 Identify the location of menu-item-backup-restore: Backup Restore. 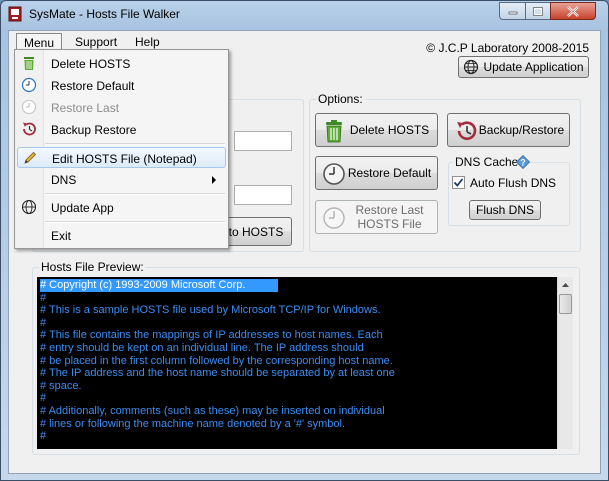
(121, 129).